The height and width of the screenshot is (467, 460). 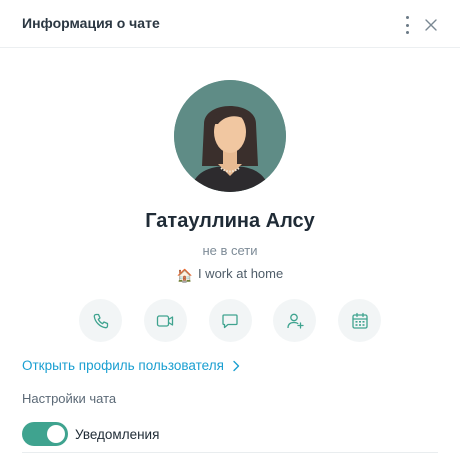 What do you see at coordinates (123, 365) in the screenshot?
I see `open-profile-label: Открыть профиль пользователя` at bounding box center [123, 365].